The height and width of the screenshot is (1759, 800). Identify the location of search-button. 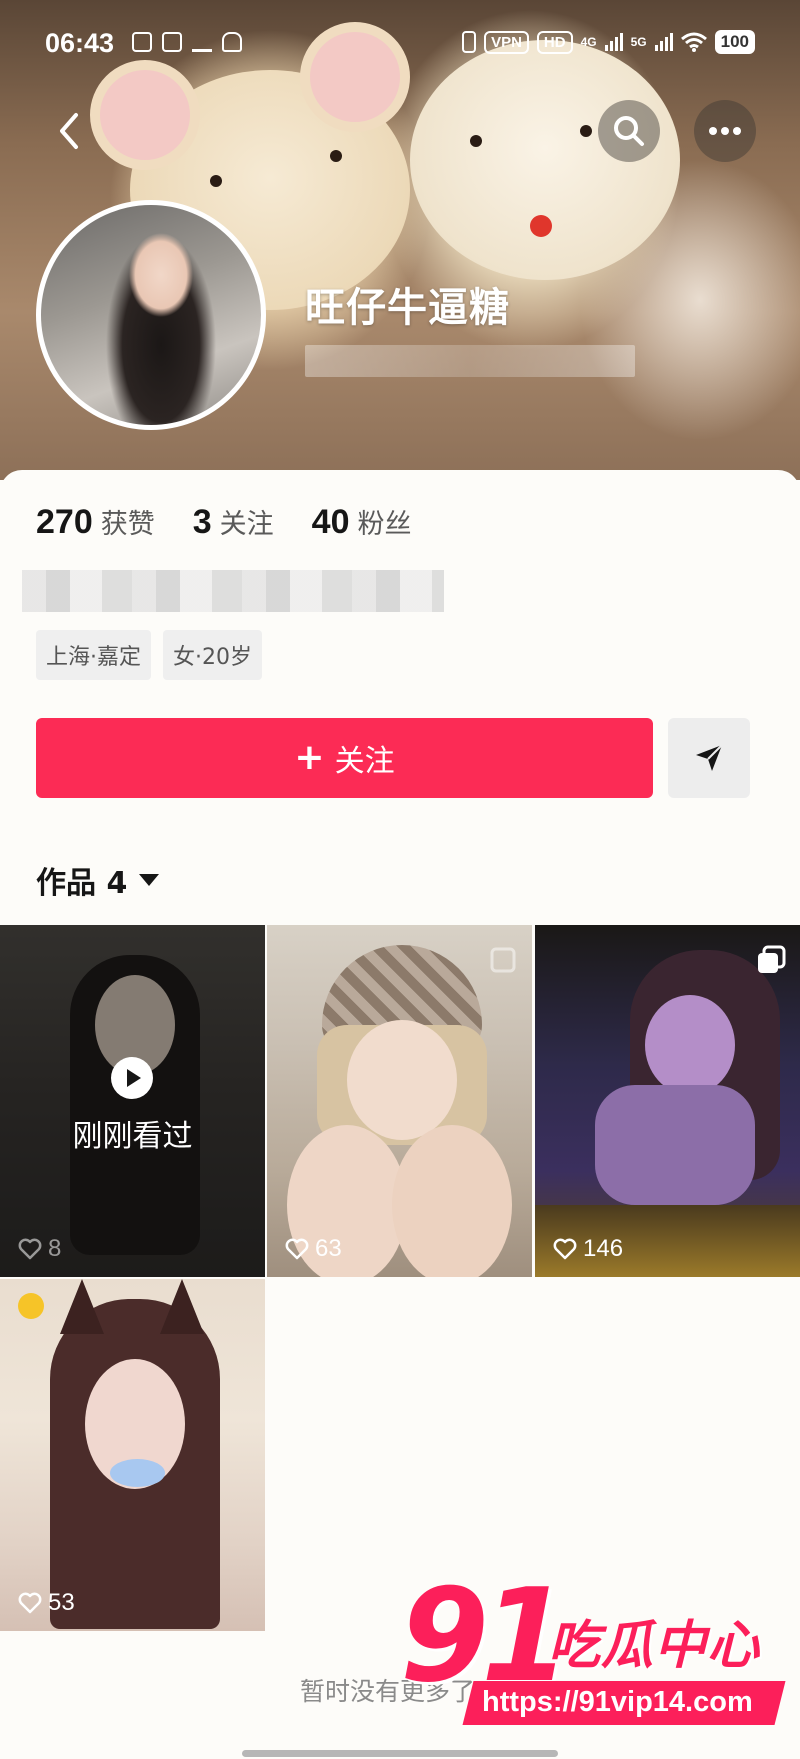
(629, 131).